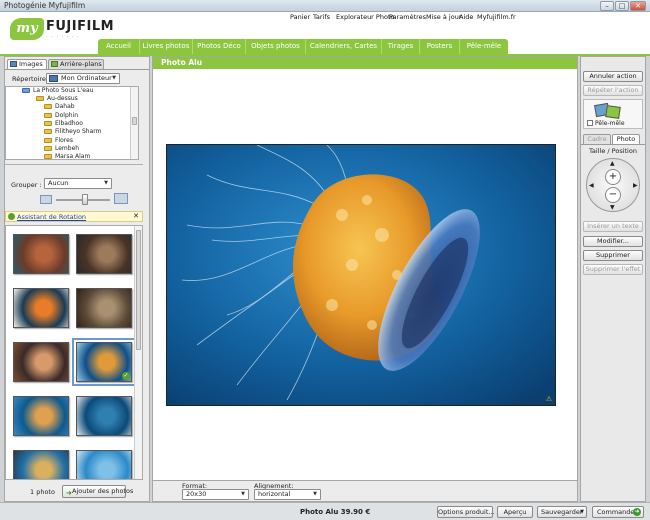 The width and height of the screenshot is (650, 520). What do you see at coordinates (613, 151) in the screenshot?
I see `taille-position-label: Taille / Position` at bounding box center [613, 151].